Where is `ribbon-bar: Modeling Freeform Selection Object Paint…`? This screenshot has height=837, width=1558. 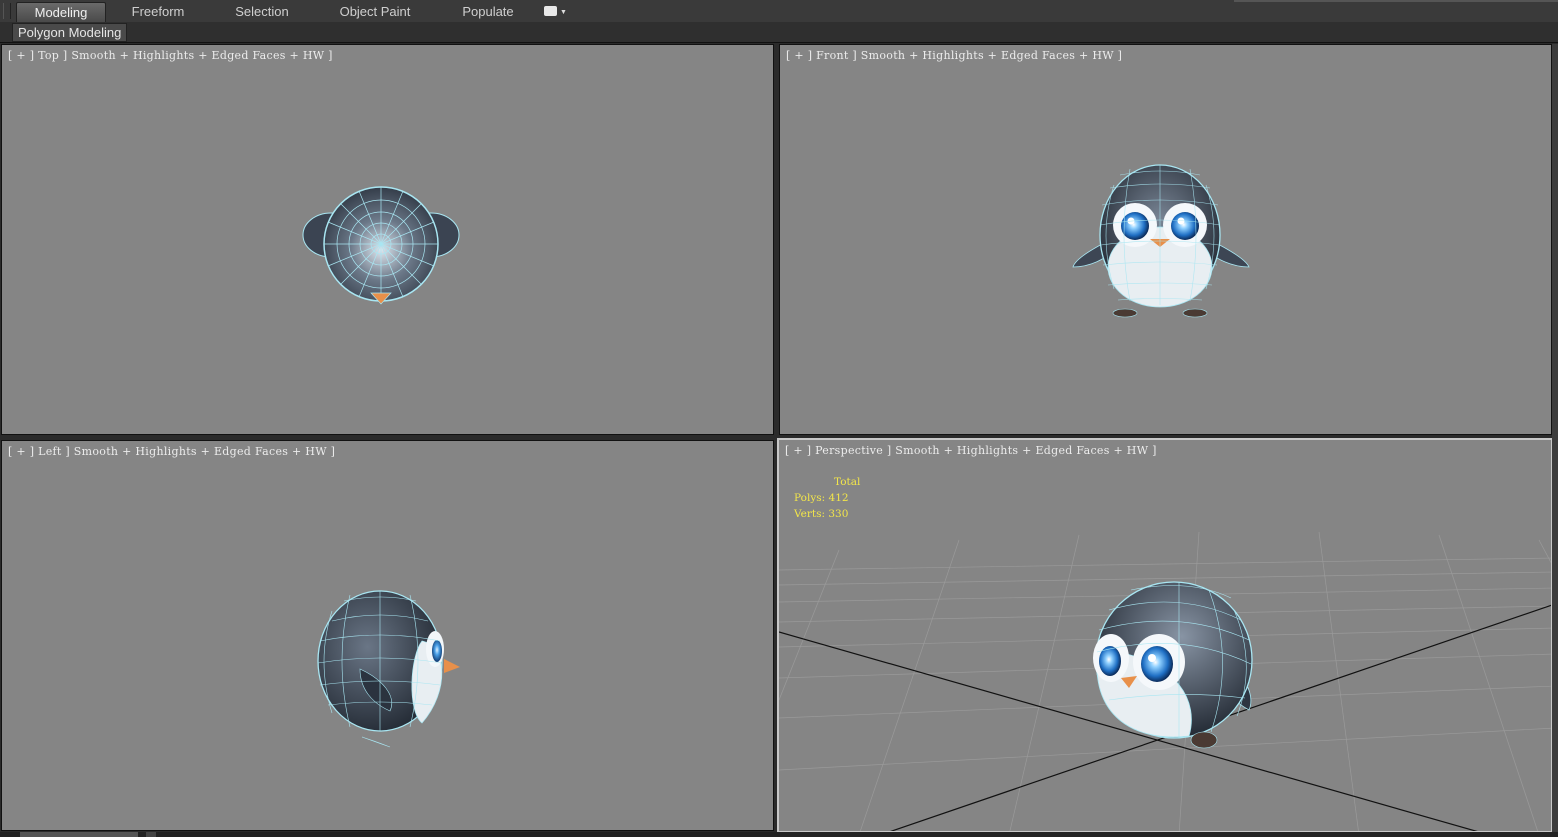 ribbon-bar: Modeling Freeform Selection Object Paint… is located at coordinates (779, 11).